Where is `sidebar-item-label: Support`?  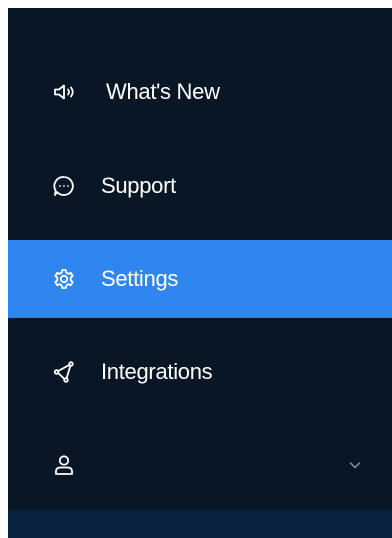
sidebar-item-label: Support is located at coordinates (138, 185).